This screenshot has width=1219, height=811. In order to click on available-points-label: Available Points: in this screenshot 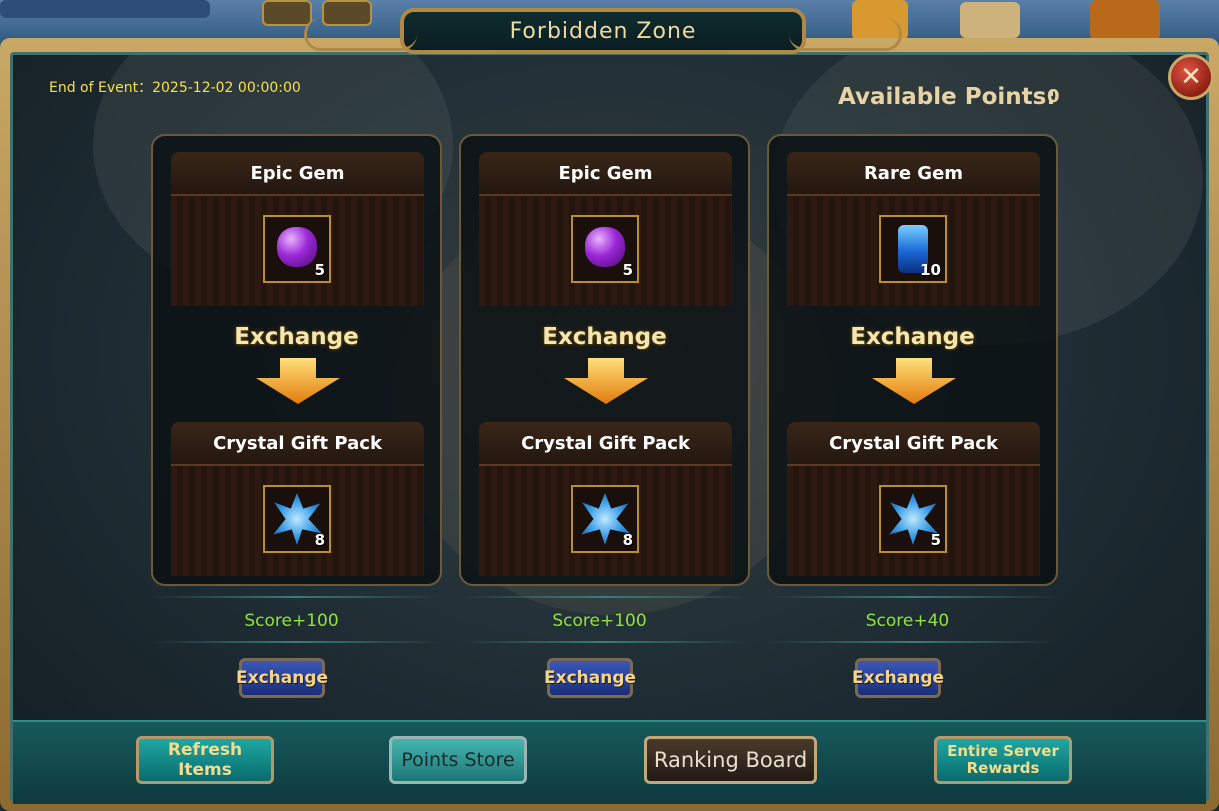, I will do `click(947, 97)`.